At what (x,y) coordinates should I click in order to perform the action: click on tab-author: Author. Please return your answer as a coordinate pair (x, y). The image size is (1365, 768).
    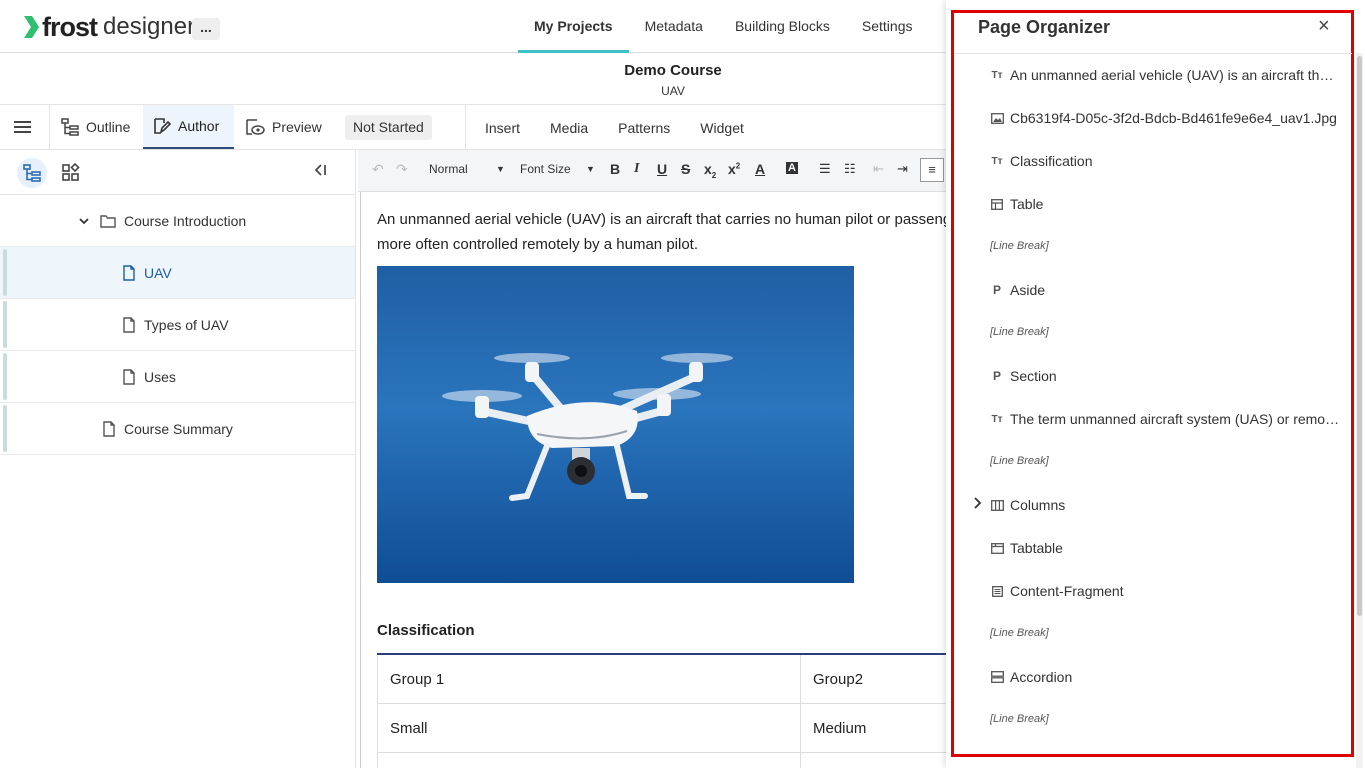
    Looking at the image, I should click on (188, 127).